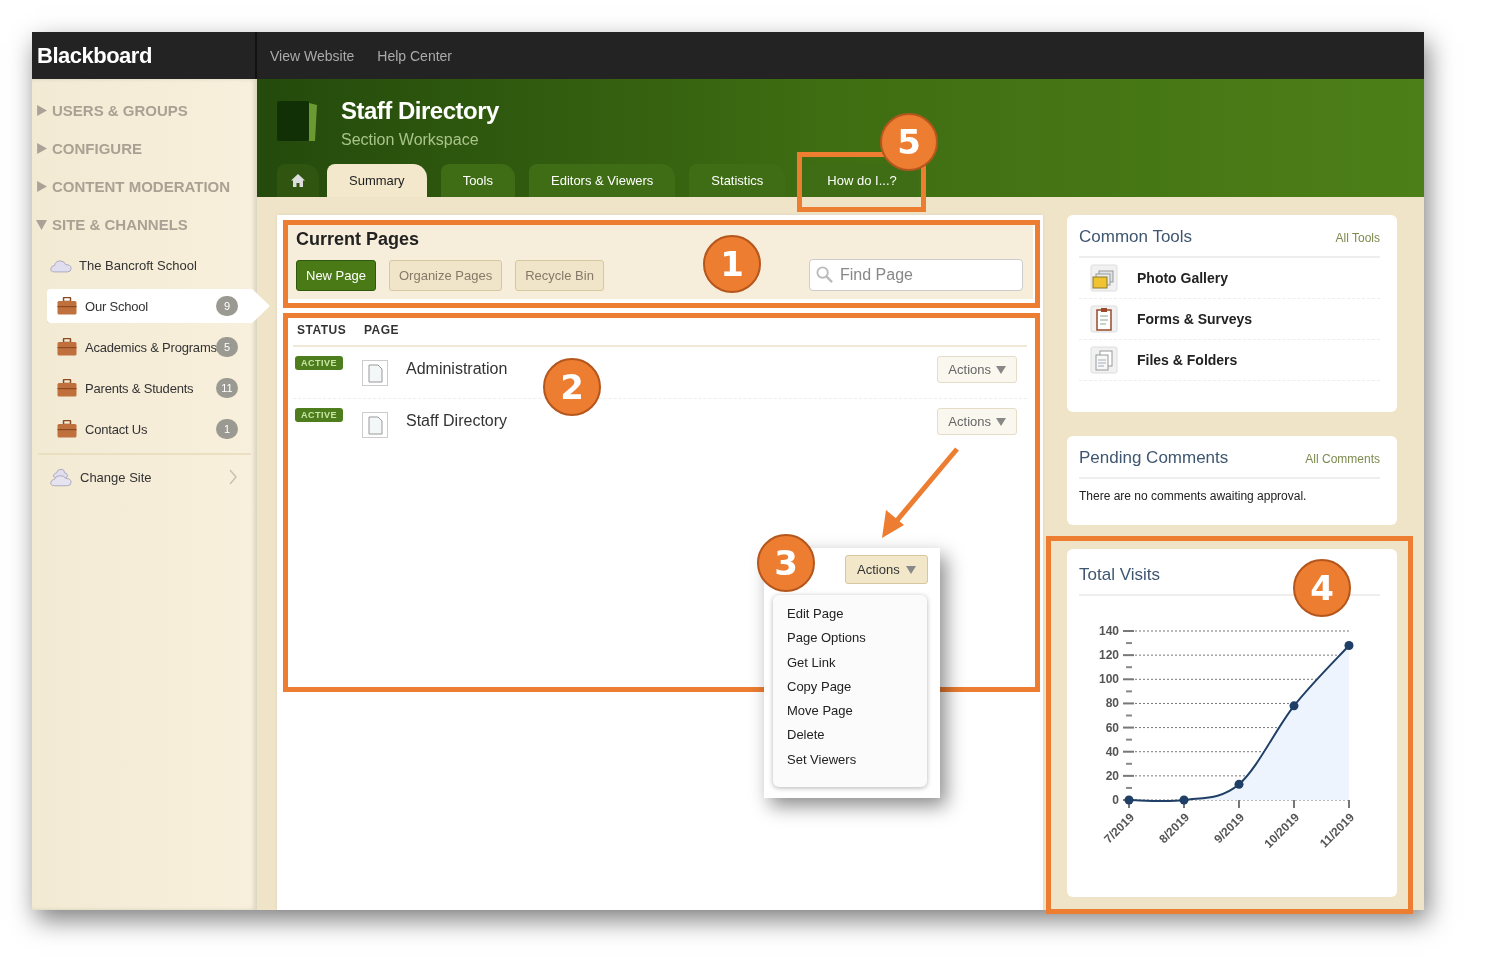  What do you see at coordinates (377, 180) in the screenshot?
I see `tab: Summary` at bounding box center [377, 180].